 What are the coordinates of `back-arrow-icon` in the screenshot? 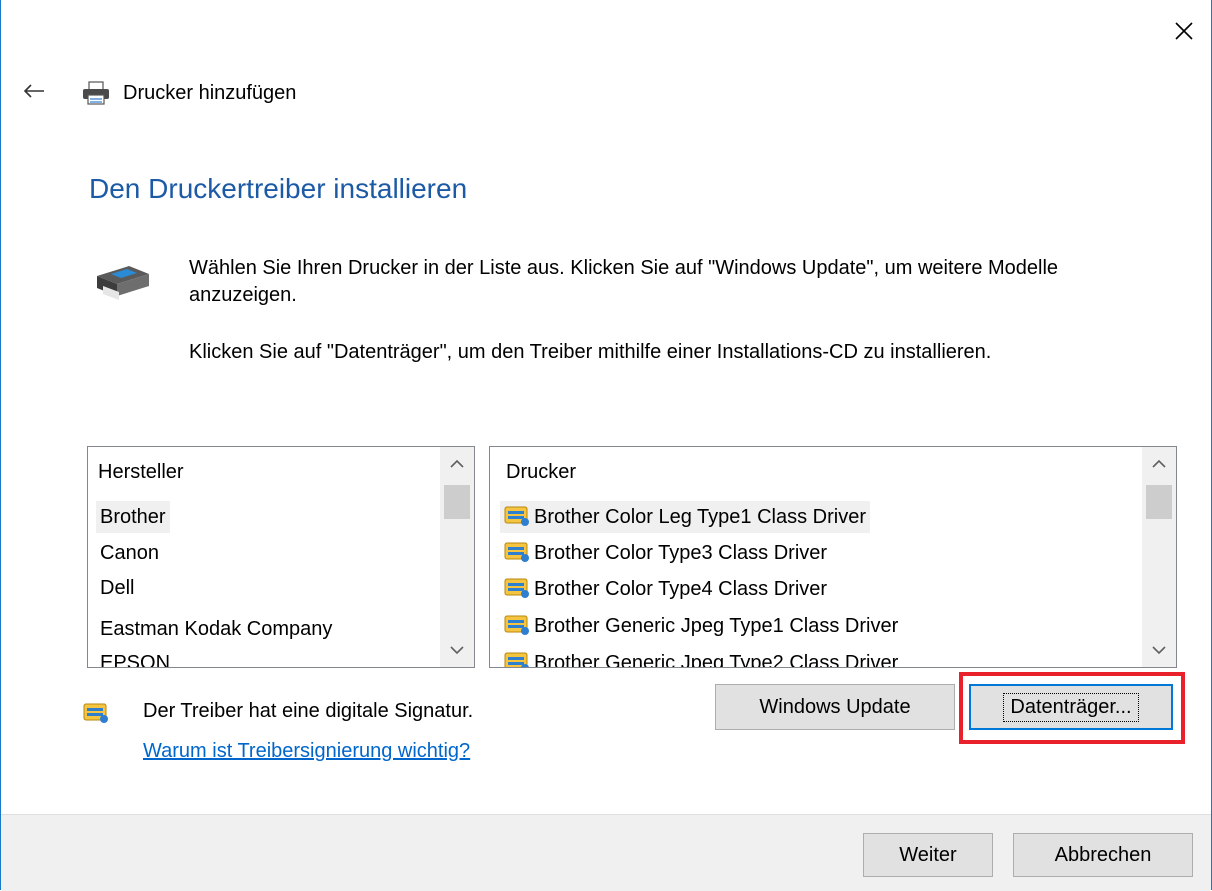 It's located at (33, 91).